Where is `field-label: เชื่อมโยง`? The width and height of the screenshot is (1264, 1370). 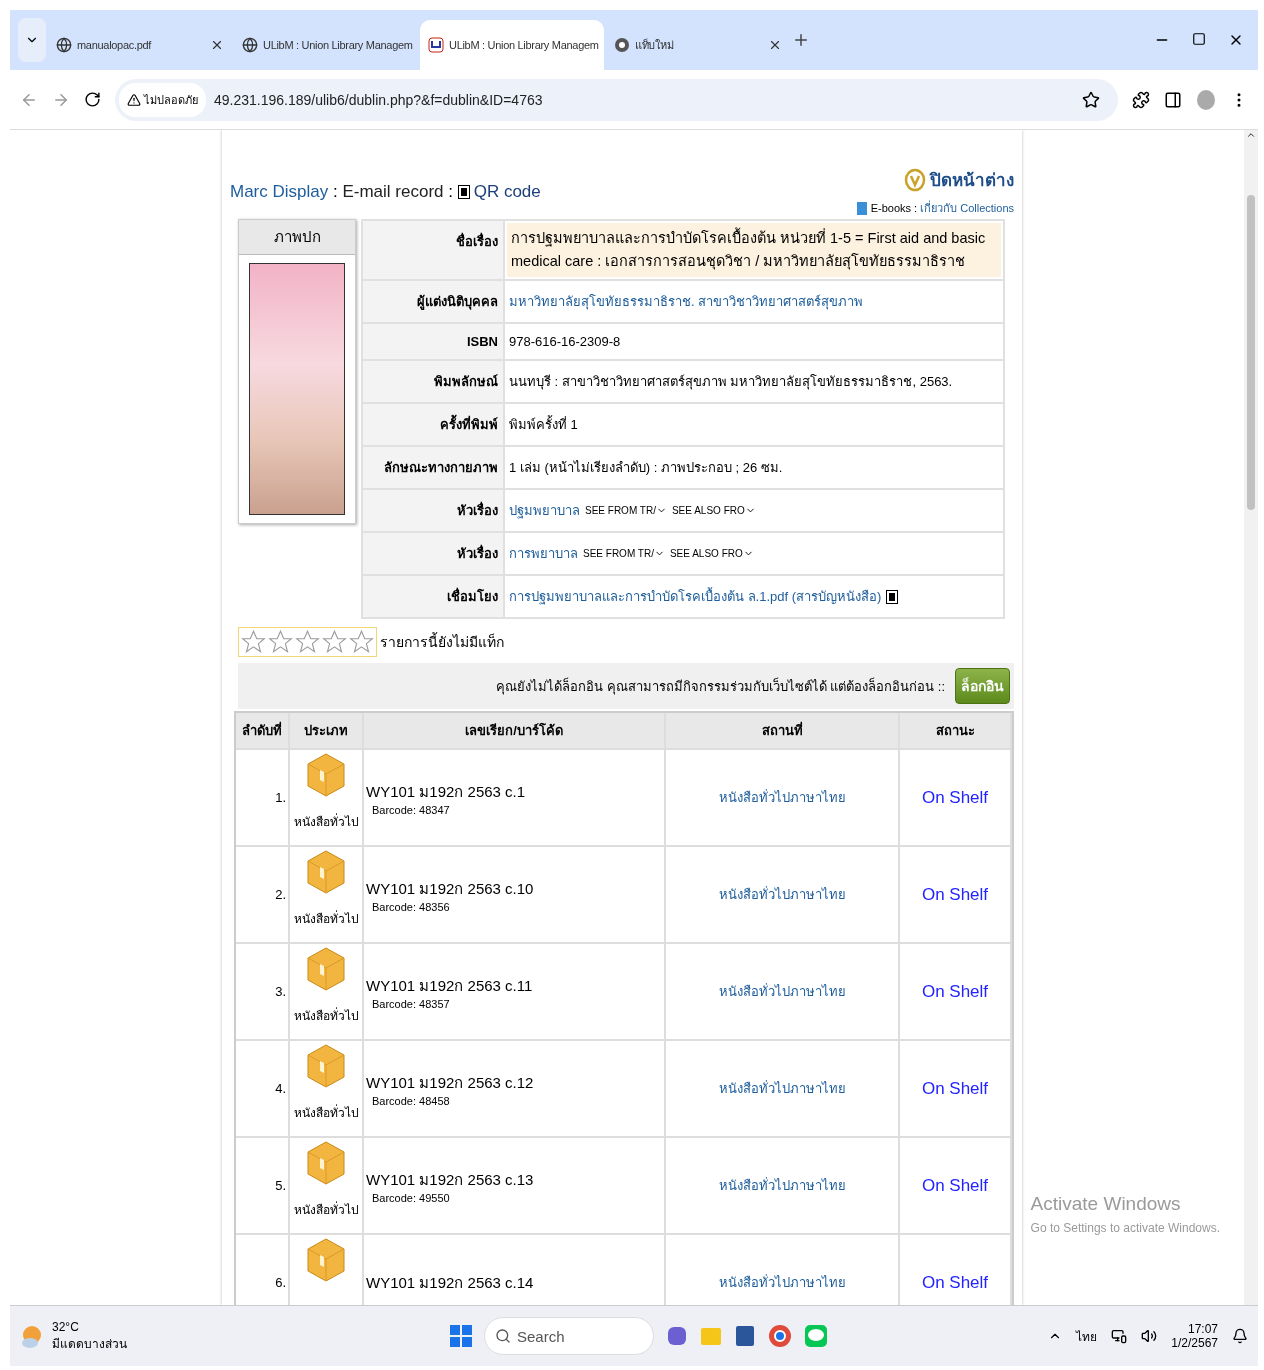 field-label: เชื่อมโยง is located at coordinates (433, 597).